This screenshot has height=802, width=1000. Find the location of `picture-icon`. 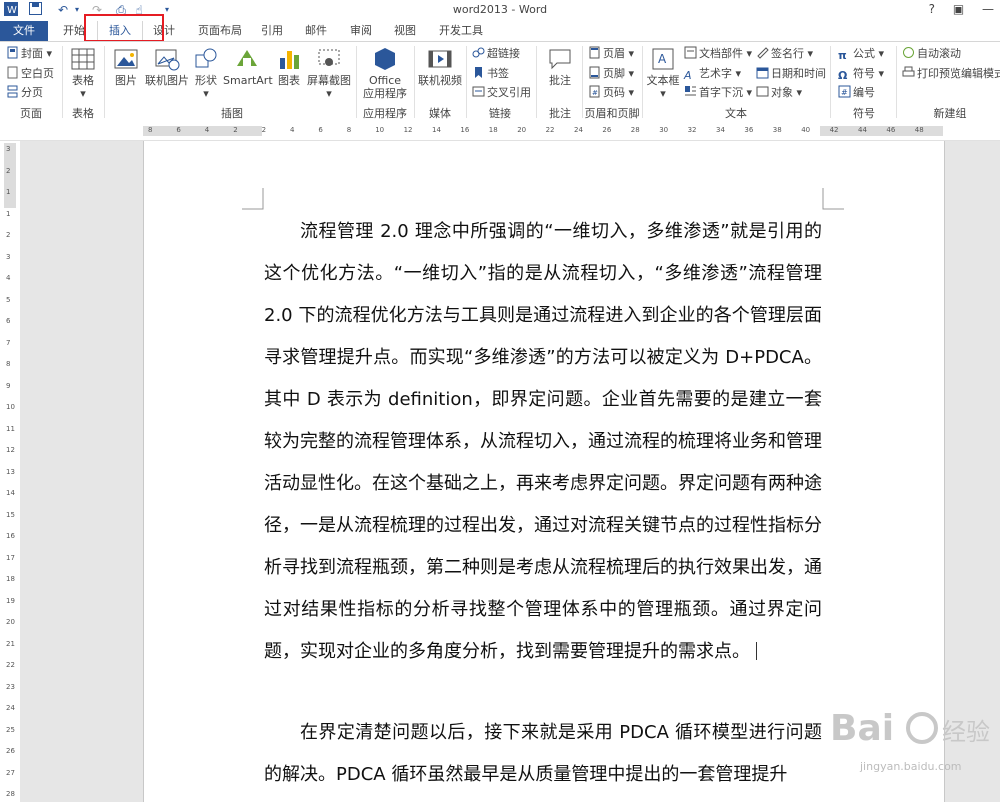

picture-icon is located at coordinates (126, 59).